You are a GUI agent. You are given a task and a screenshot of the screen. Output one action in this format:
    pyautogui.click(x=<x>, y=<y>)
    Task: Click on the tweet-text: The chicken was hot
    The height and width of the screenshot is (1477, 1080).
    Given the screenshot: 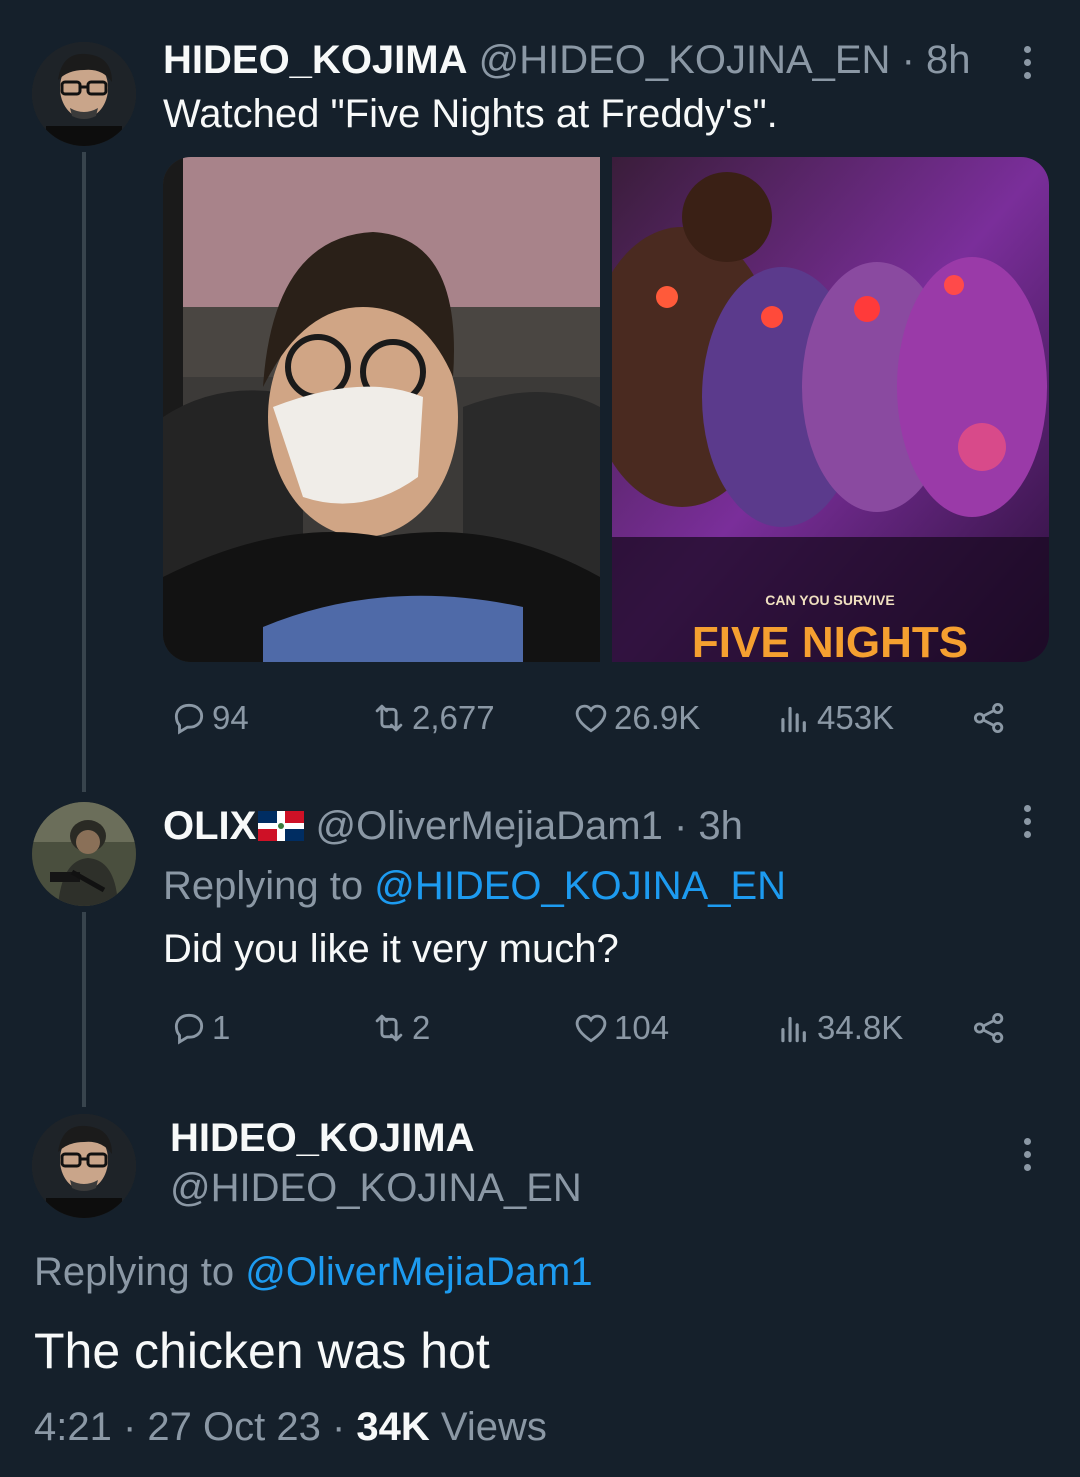 What is the action you would take?
    pyautogui.click(x=262, y=1351)
    